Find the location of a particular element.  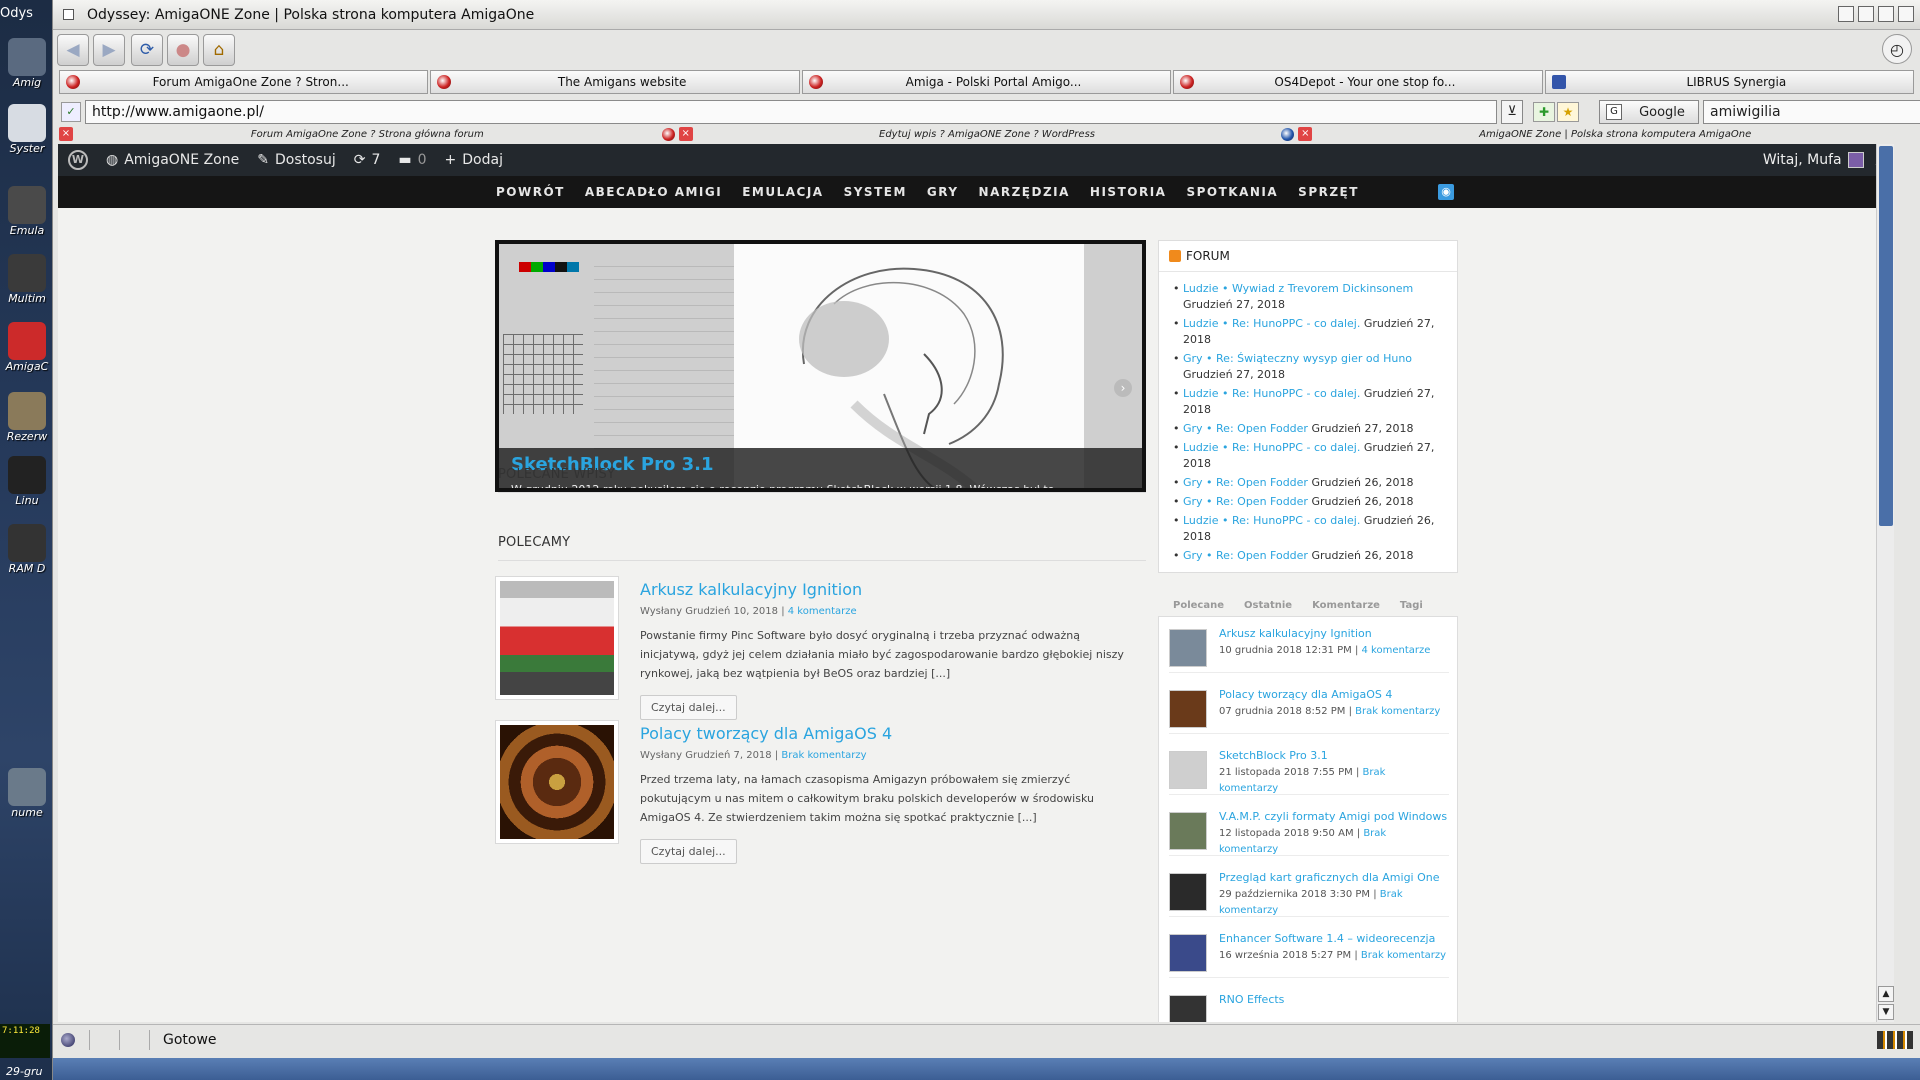

bookmark-button: LIBRUS Synergia is located at coordinates (1729, 82).